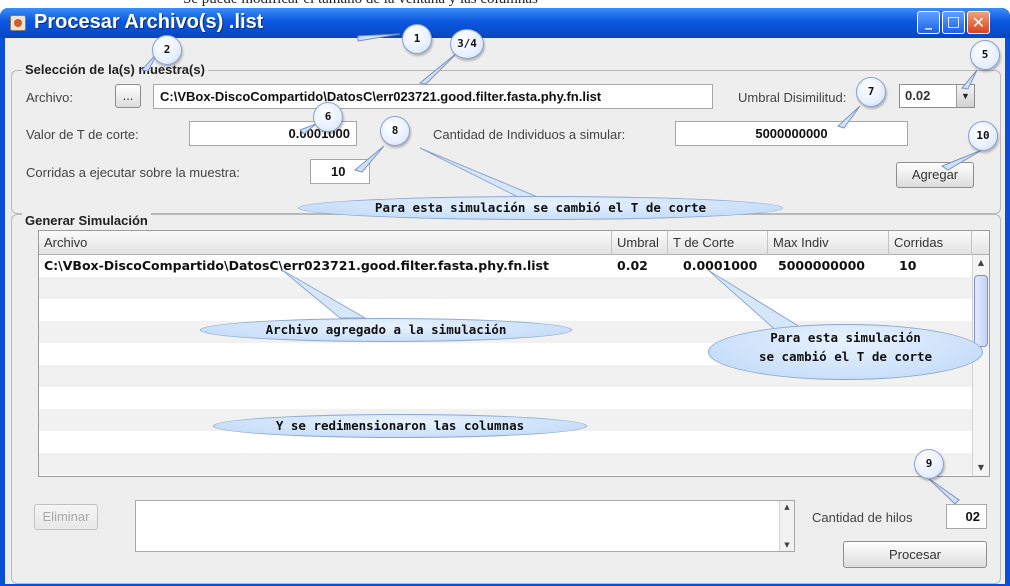  I want to click on callout-columnas: Y se redimensionaron las columnas, so click(400, 426).